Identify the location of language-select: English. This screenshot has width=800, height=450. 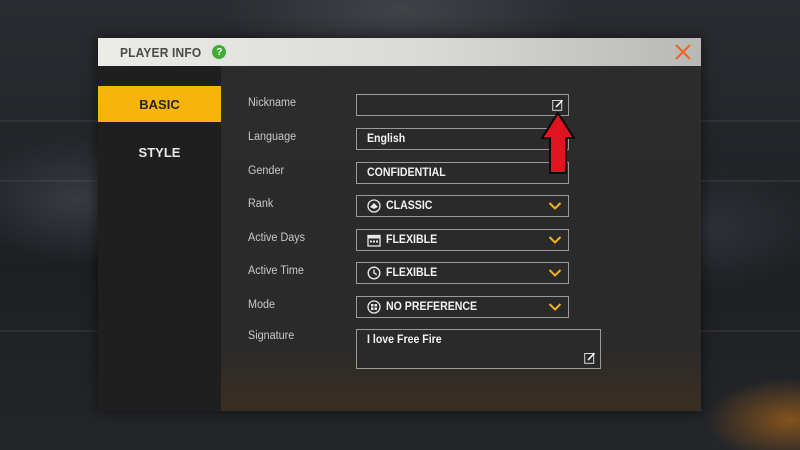
(462, 139).